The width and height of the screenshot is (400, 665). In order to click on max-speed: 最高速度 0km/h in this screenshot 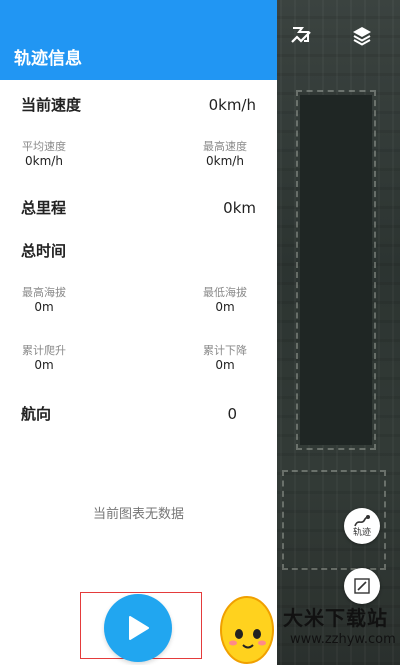, I will do `click(225, 154)`.